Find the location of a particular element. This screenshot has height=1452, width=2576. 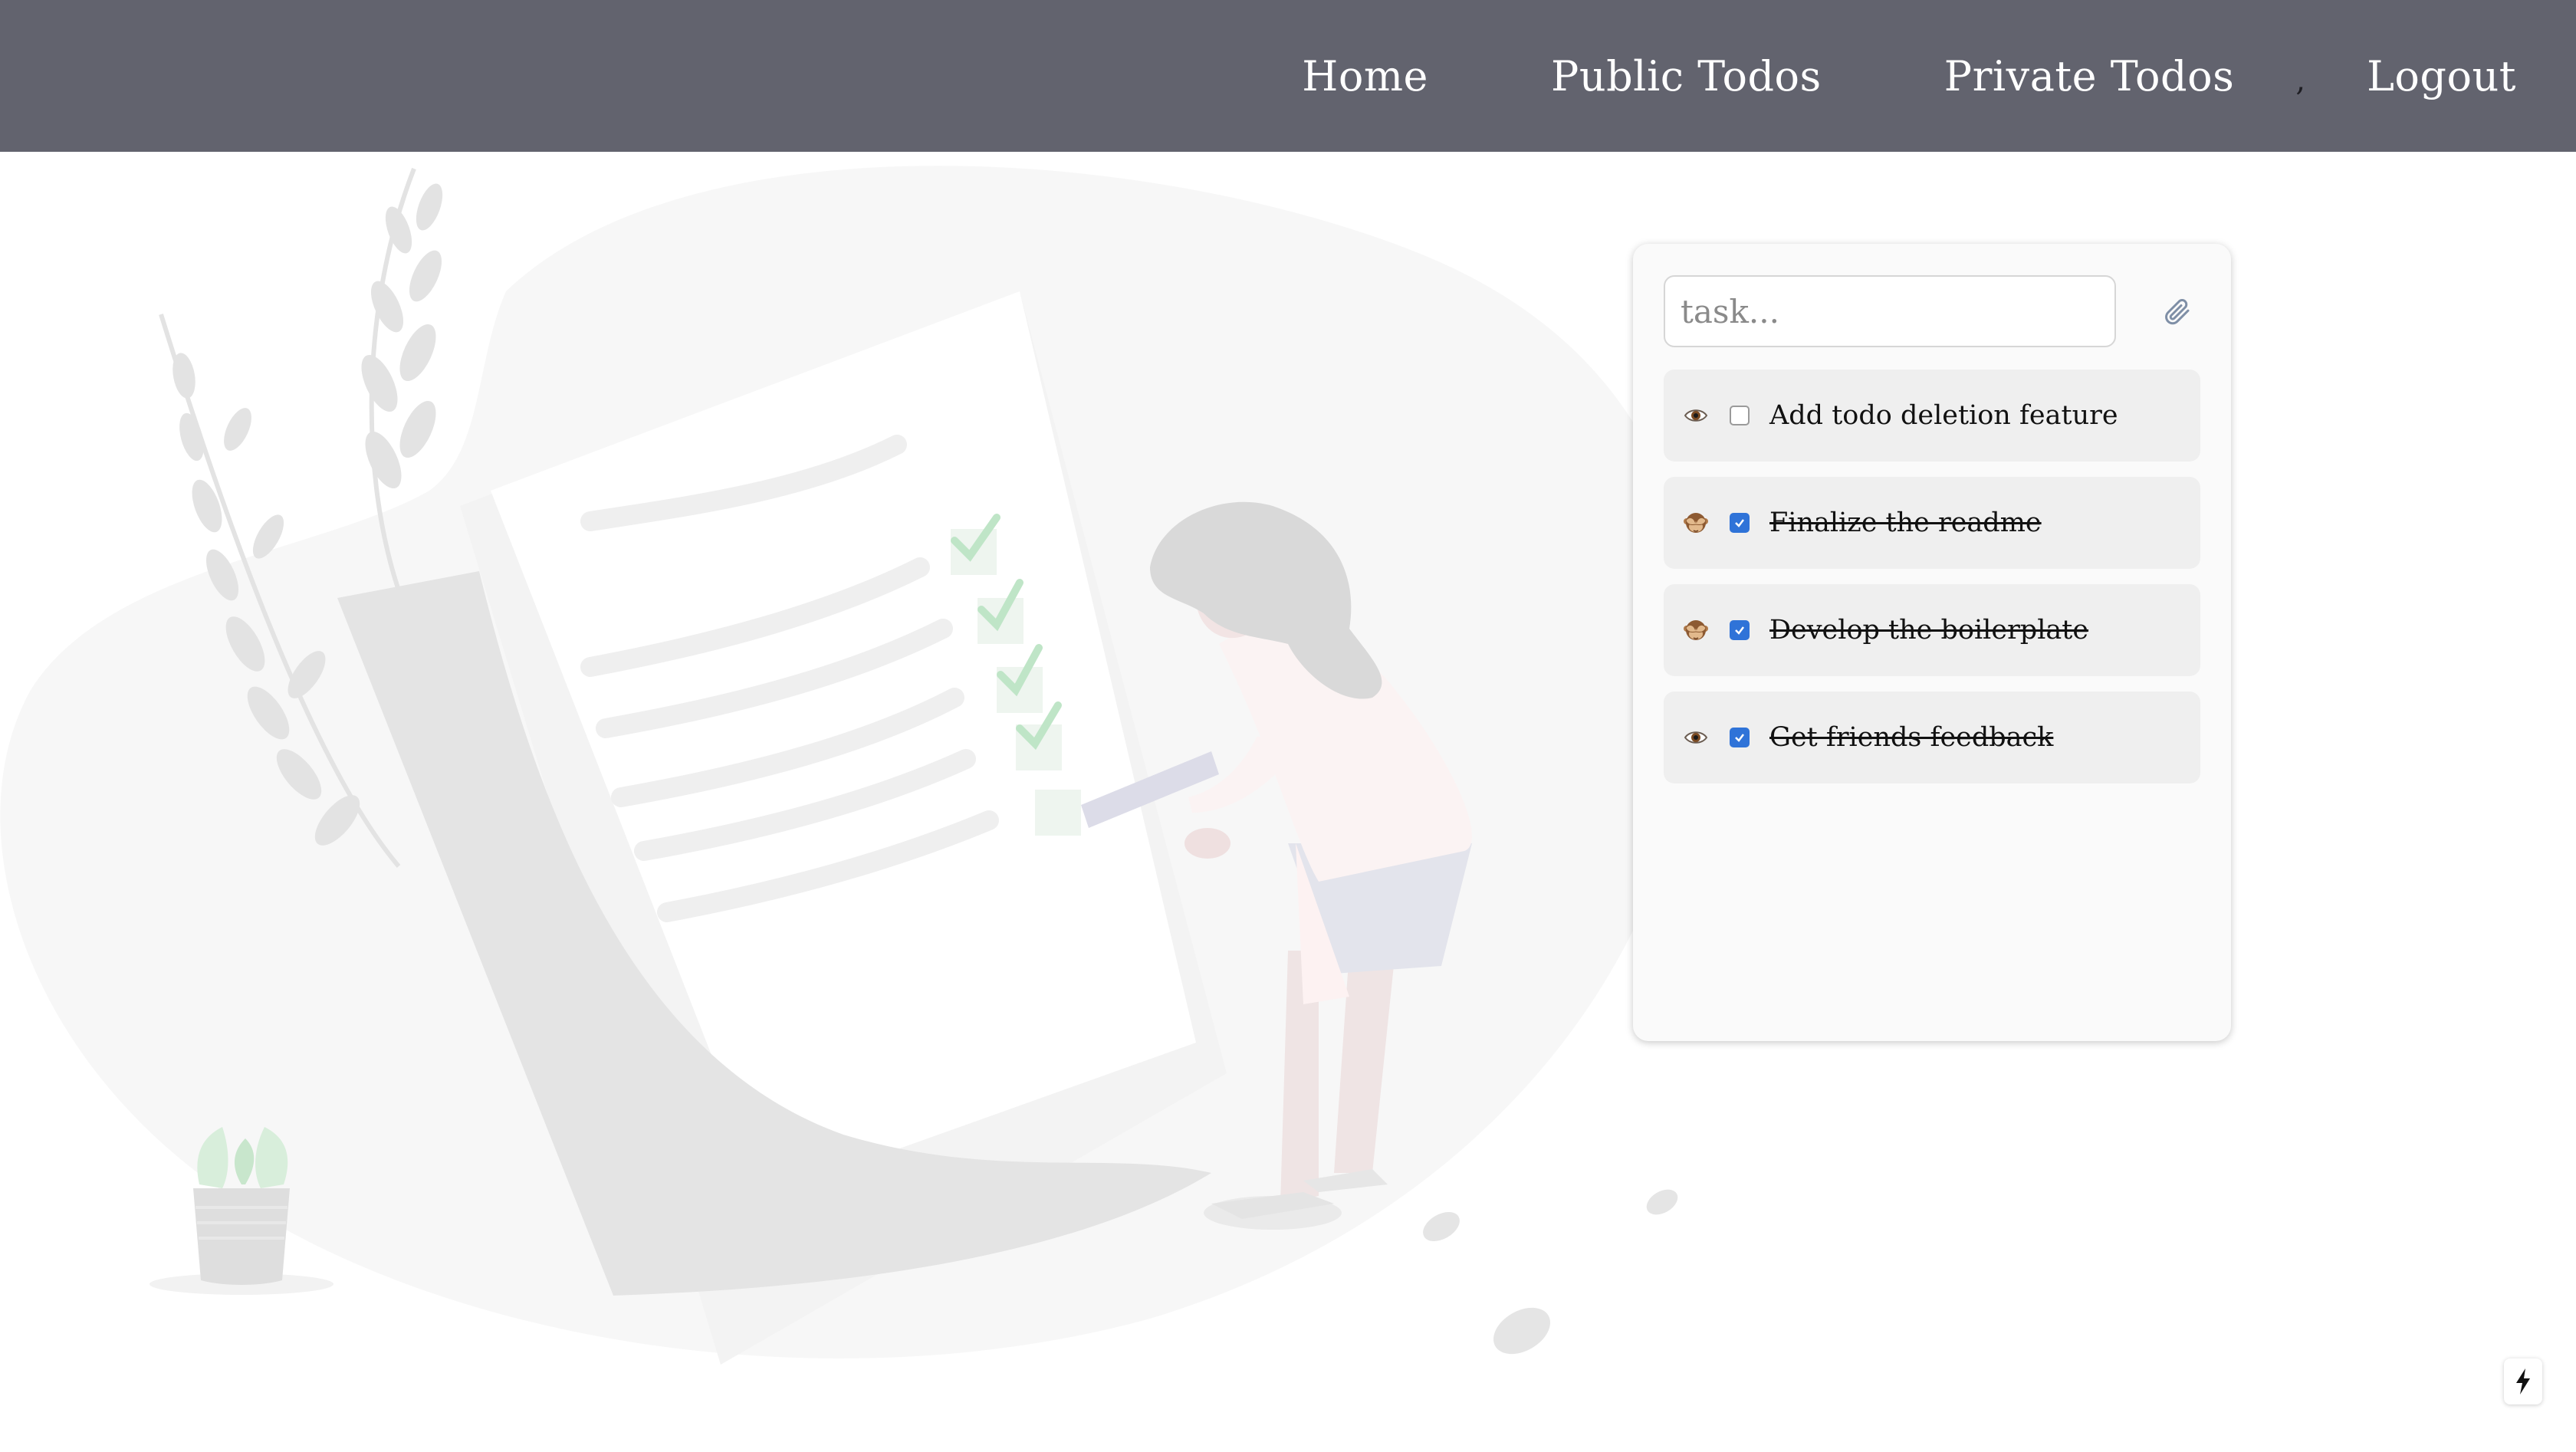

new-task-form is located at coordinates (1932, 311).